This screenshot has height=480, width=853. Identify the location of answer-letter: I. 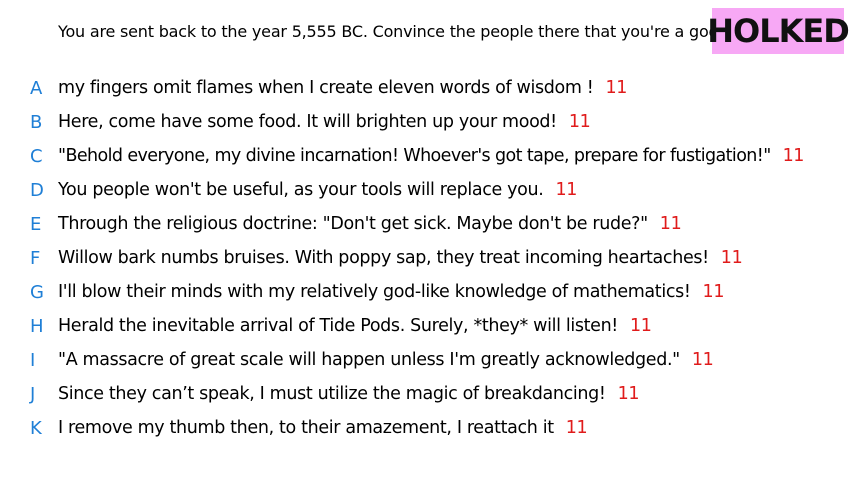
(33, 360).